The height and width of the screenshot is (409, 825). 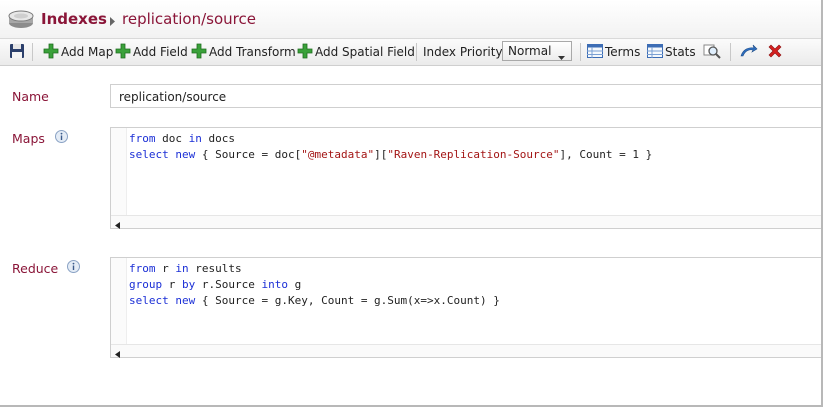 I want to click on name-label: Name, so click(x=30, y=96).